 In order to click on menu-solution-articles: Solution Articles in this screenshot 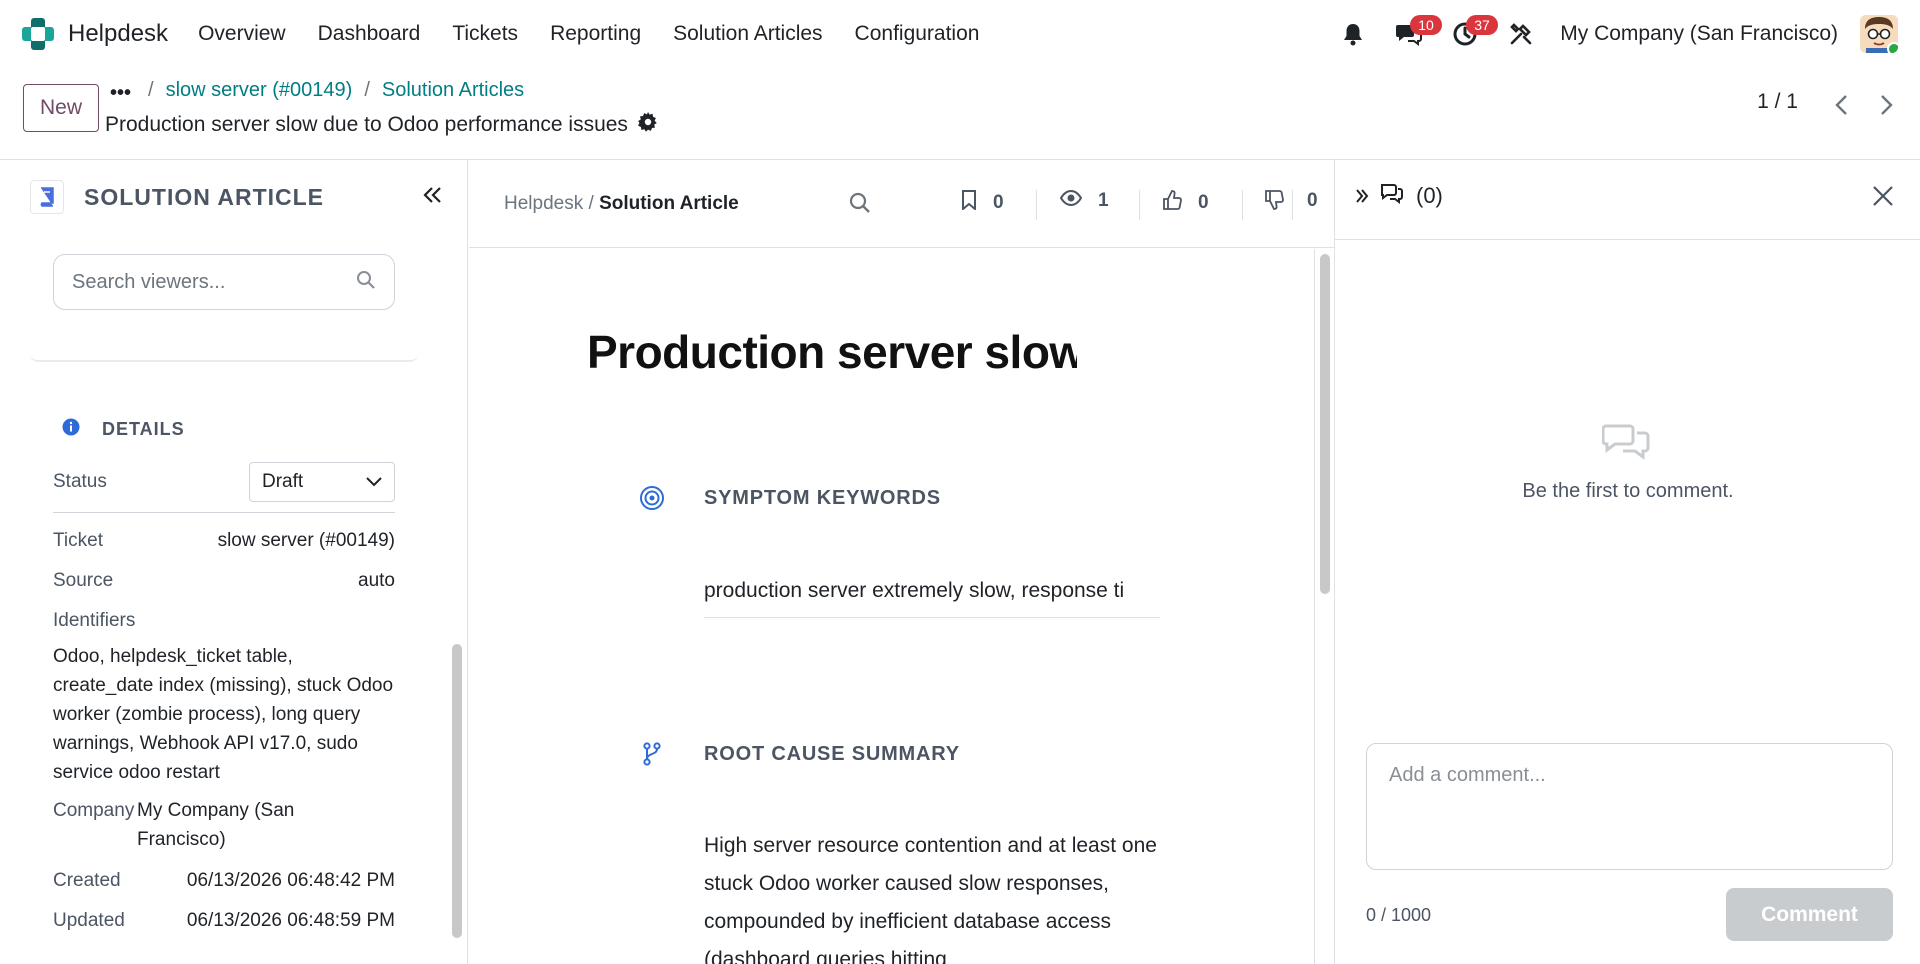, I will do `click(747, 34)`.